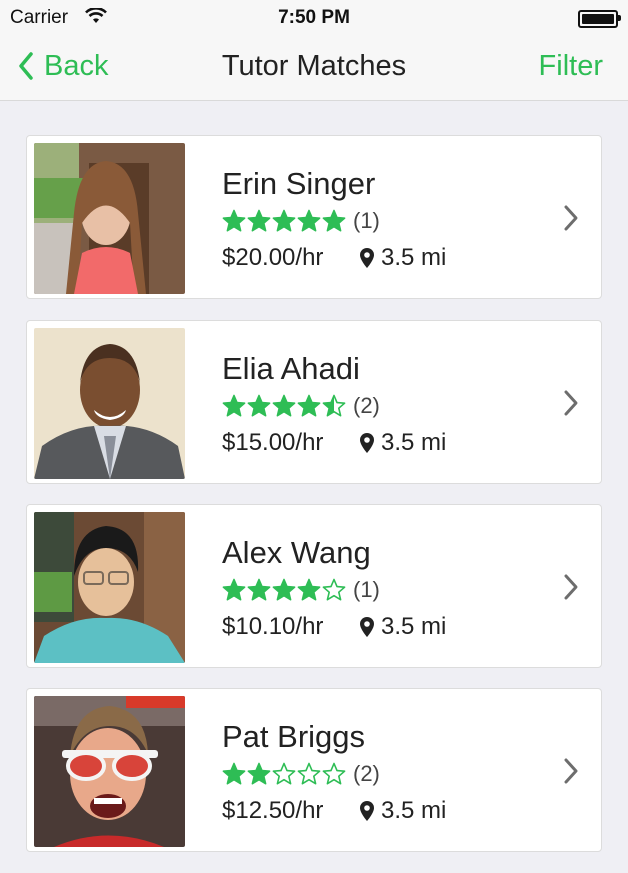  I want to click on tutor-name: Alex Wang, so click(296, 552).